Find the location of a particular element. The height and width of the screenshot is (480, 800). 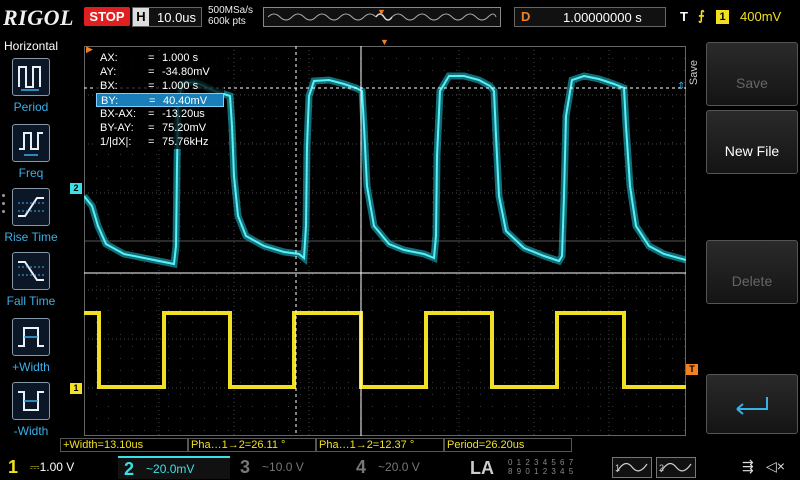

trigger-time-marker-icon: ▼ is located at coordinates (384, 42).